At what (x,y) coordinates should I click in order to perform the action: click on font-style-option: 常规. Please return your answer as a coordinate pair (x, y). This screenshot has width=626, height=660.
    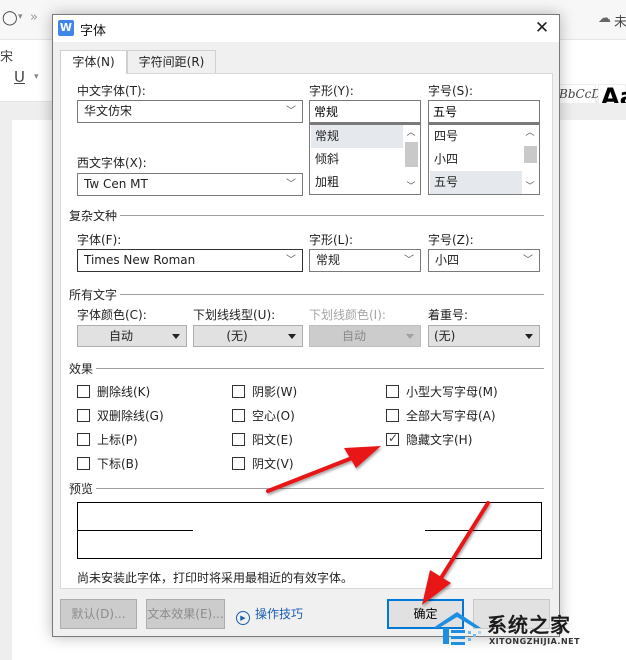
    Looking at the image, I should click on (357, 136).